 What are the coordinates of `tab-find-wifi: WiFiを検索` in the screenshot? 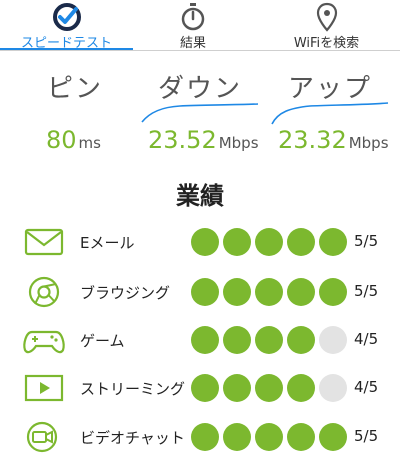 It's located at (326, 25).